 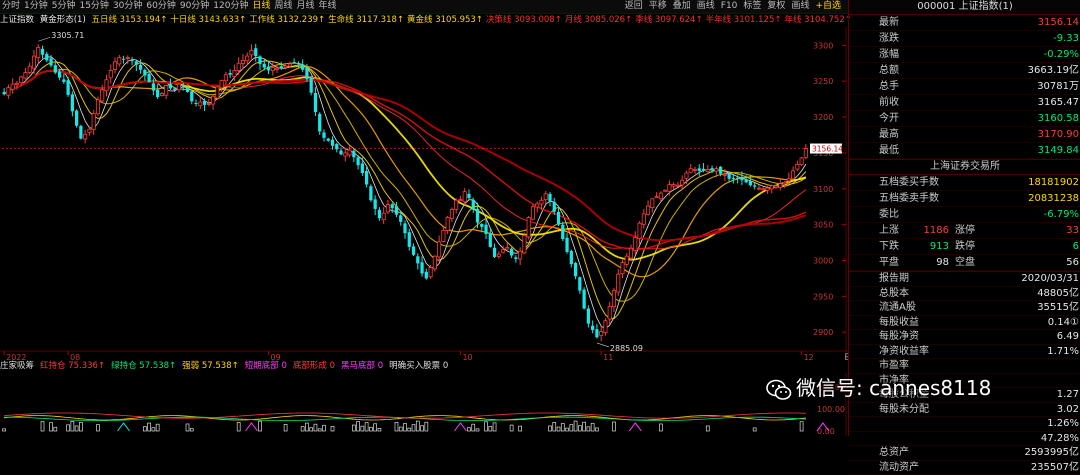 What do you see at coordinates (904, 410) in the screenshot?
I see `fundamental-key: 每股未分配` at bounding box center [904, 410].